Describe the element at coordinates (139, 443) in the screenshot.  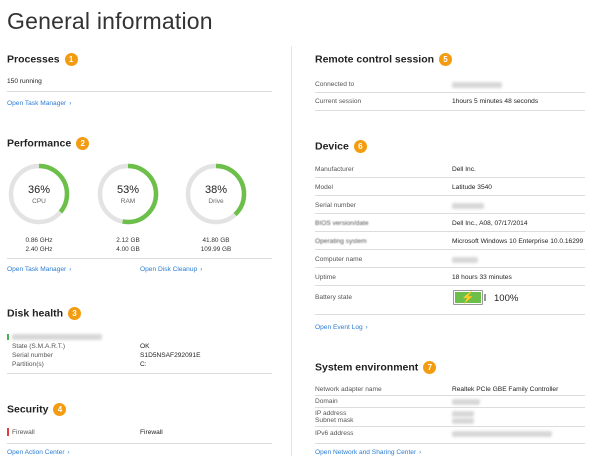
I see `security-divider` at that location.